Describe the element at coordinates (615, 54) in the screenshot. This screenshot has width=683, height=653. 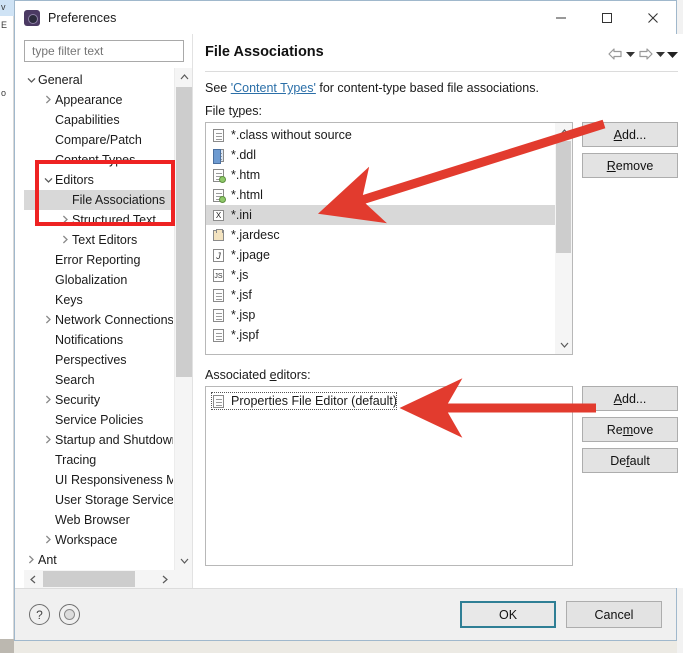
I see `back-icon` at that location.